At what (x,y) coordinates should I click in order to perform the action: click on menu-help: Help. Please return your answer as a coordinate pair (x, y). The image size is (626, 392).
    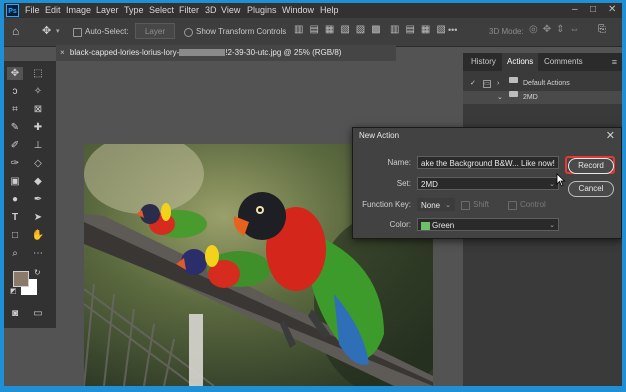
    Looking at the image, I should click on (329, 10).